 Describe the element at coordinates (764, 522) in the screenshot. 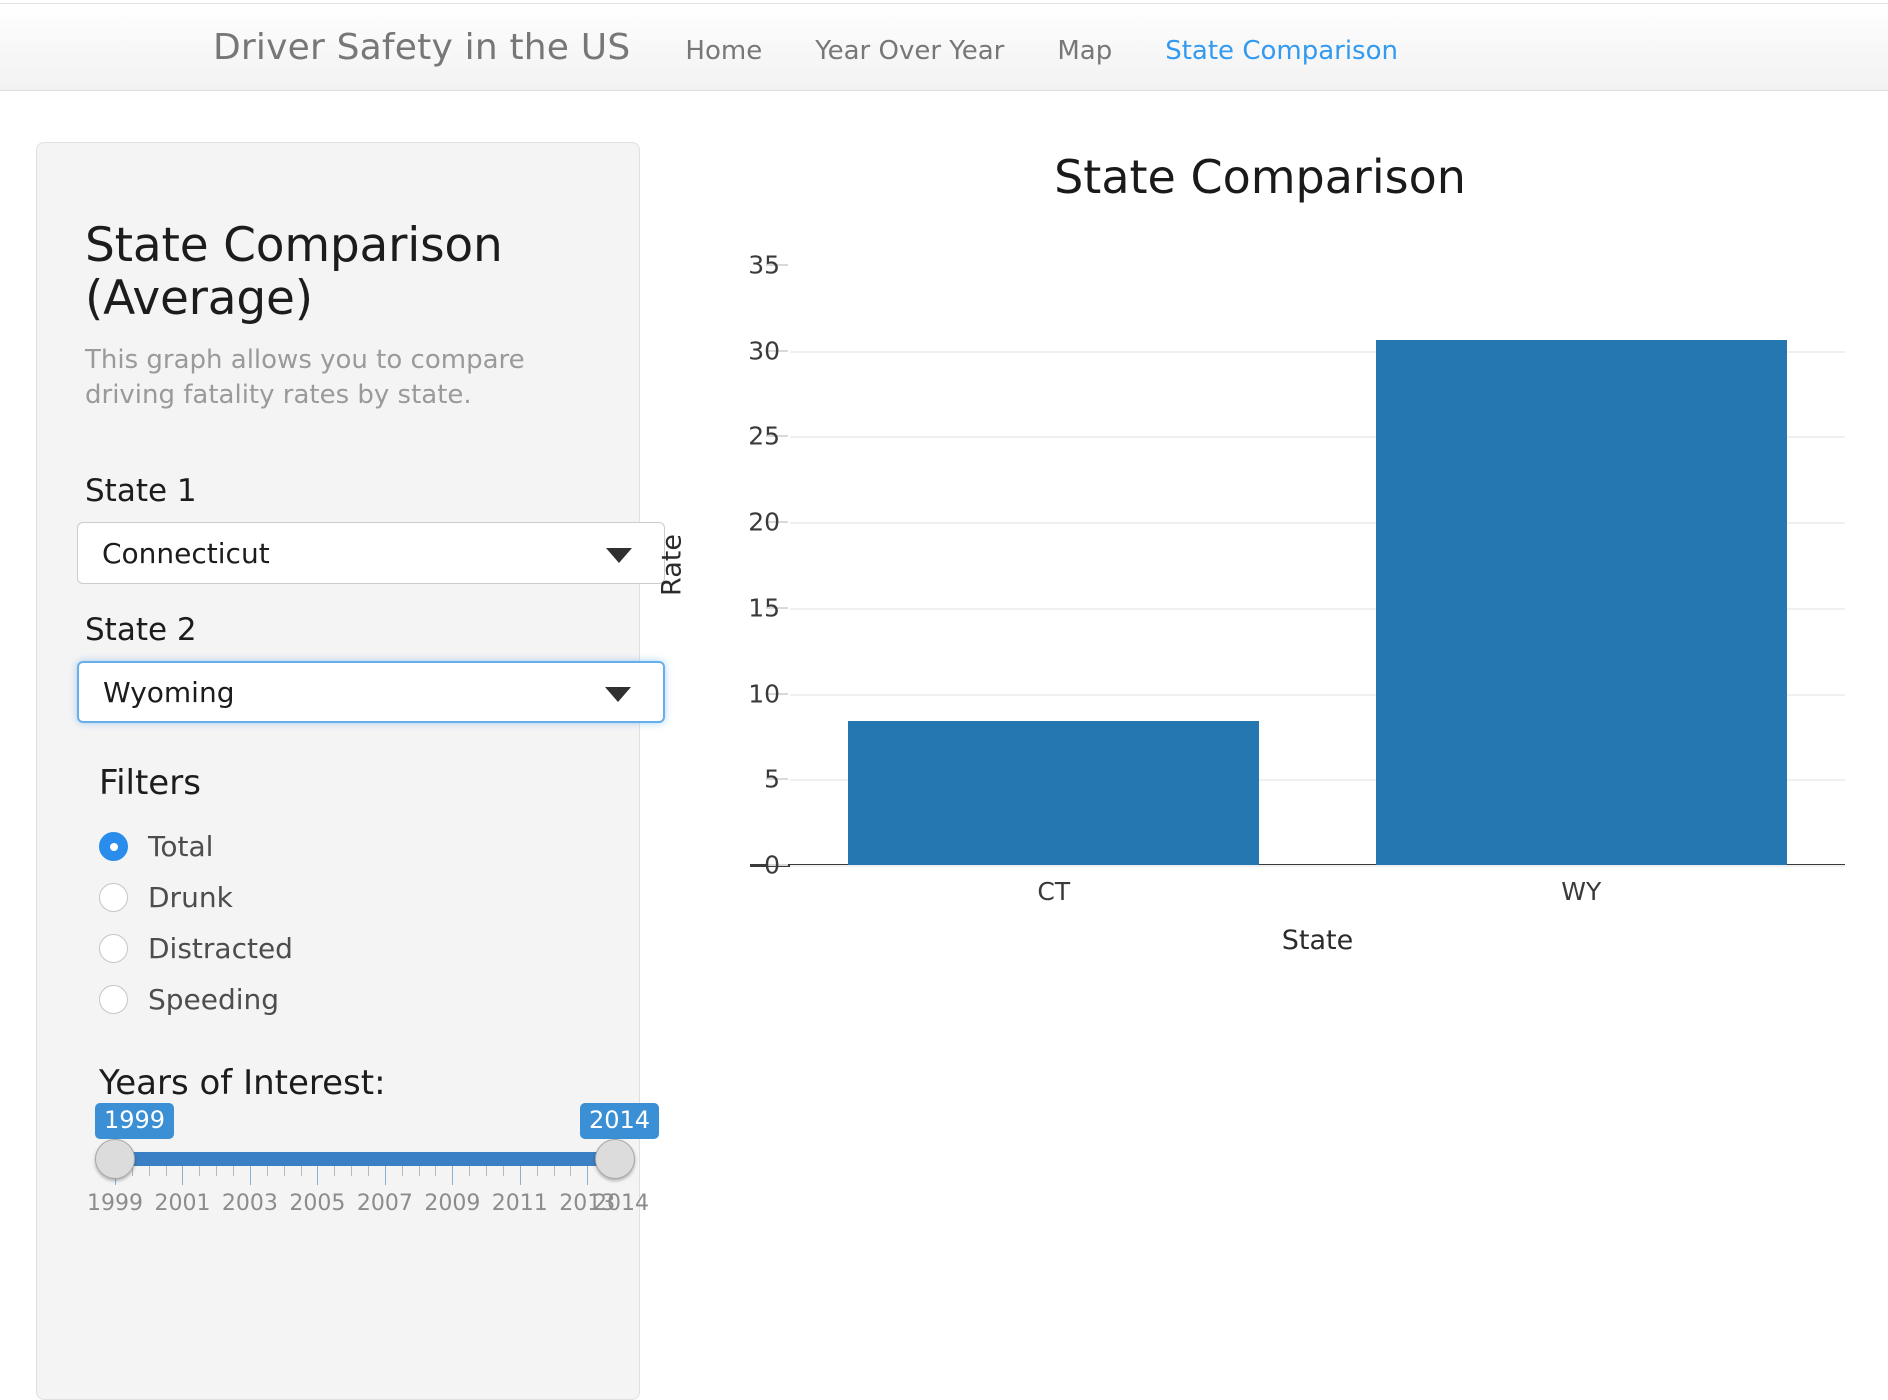

I see `y-tick-label: 20` at that location.